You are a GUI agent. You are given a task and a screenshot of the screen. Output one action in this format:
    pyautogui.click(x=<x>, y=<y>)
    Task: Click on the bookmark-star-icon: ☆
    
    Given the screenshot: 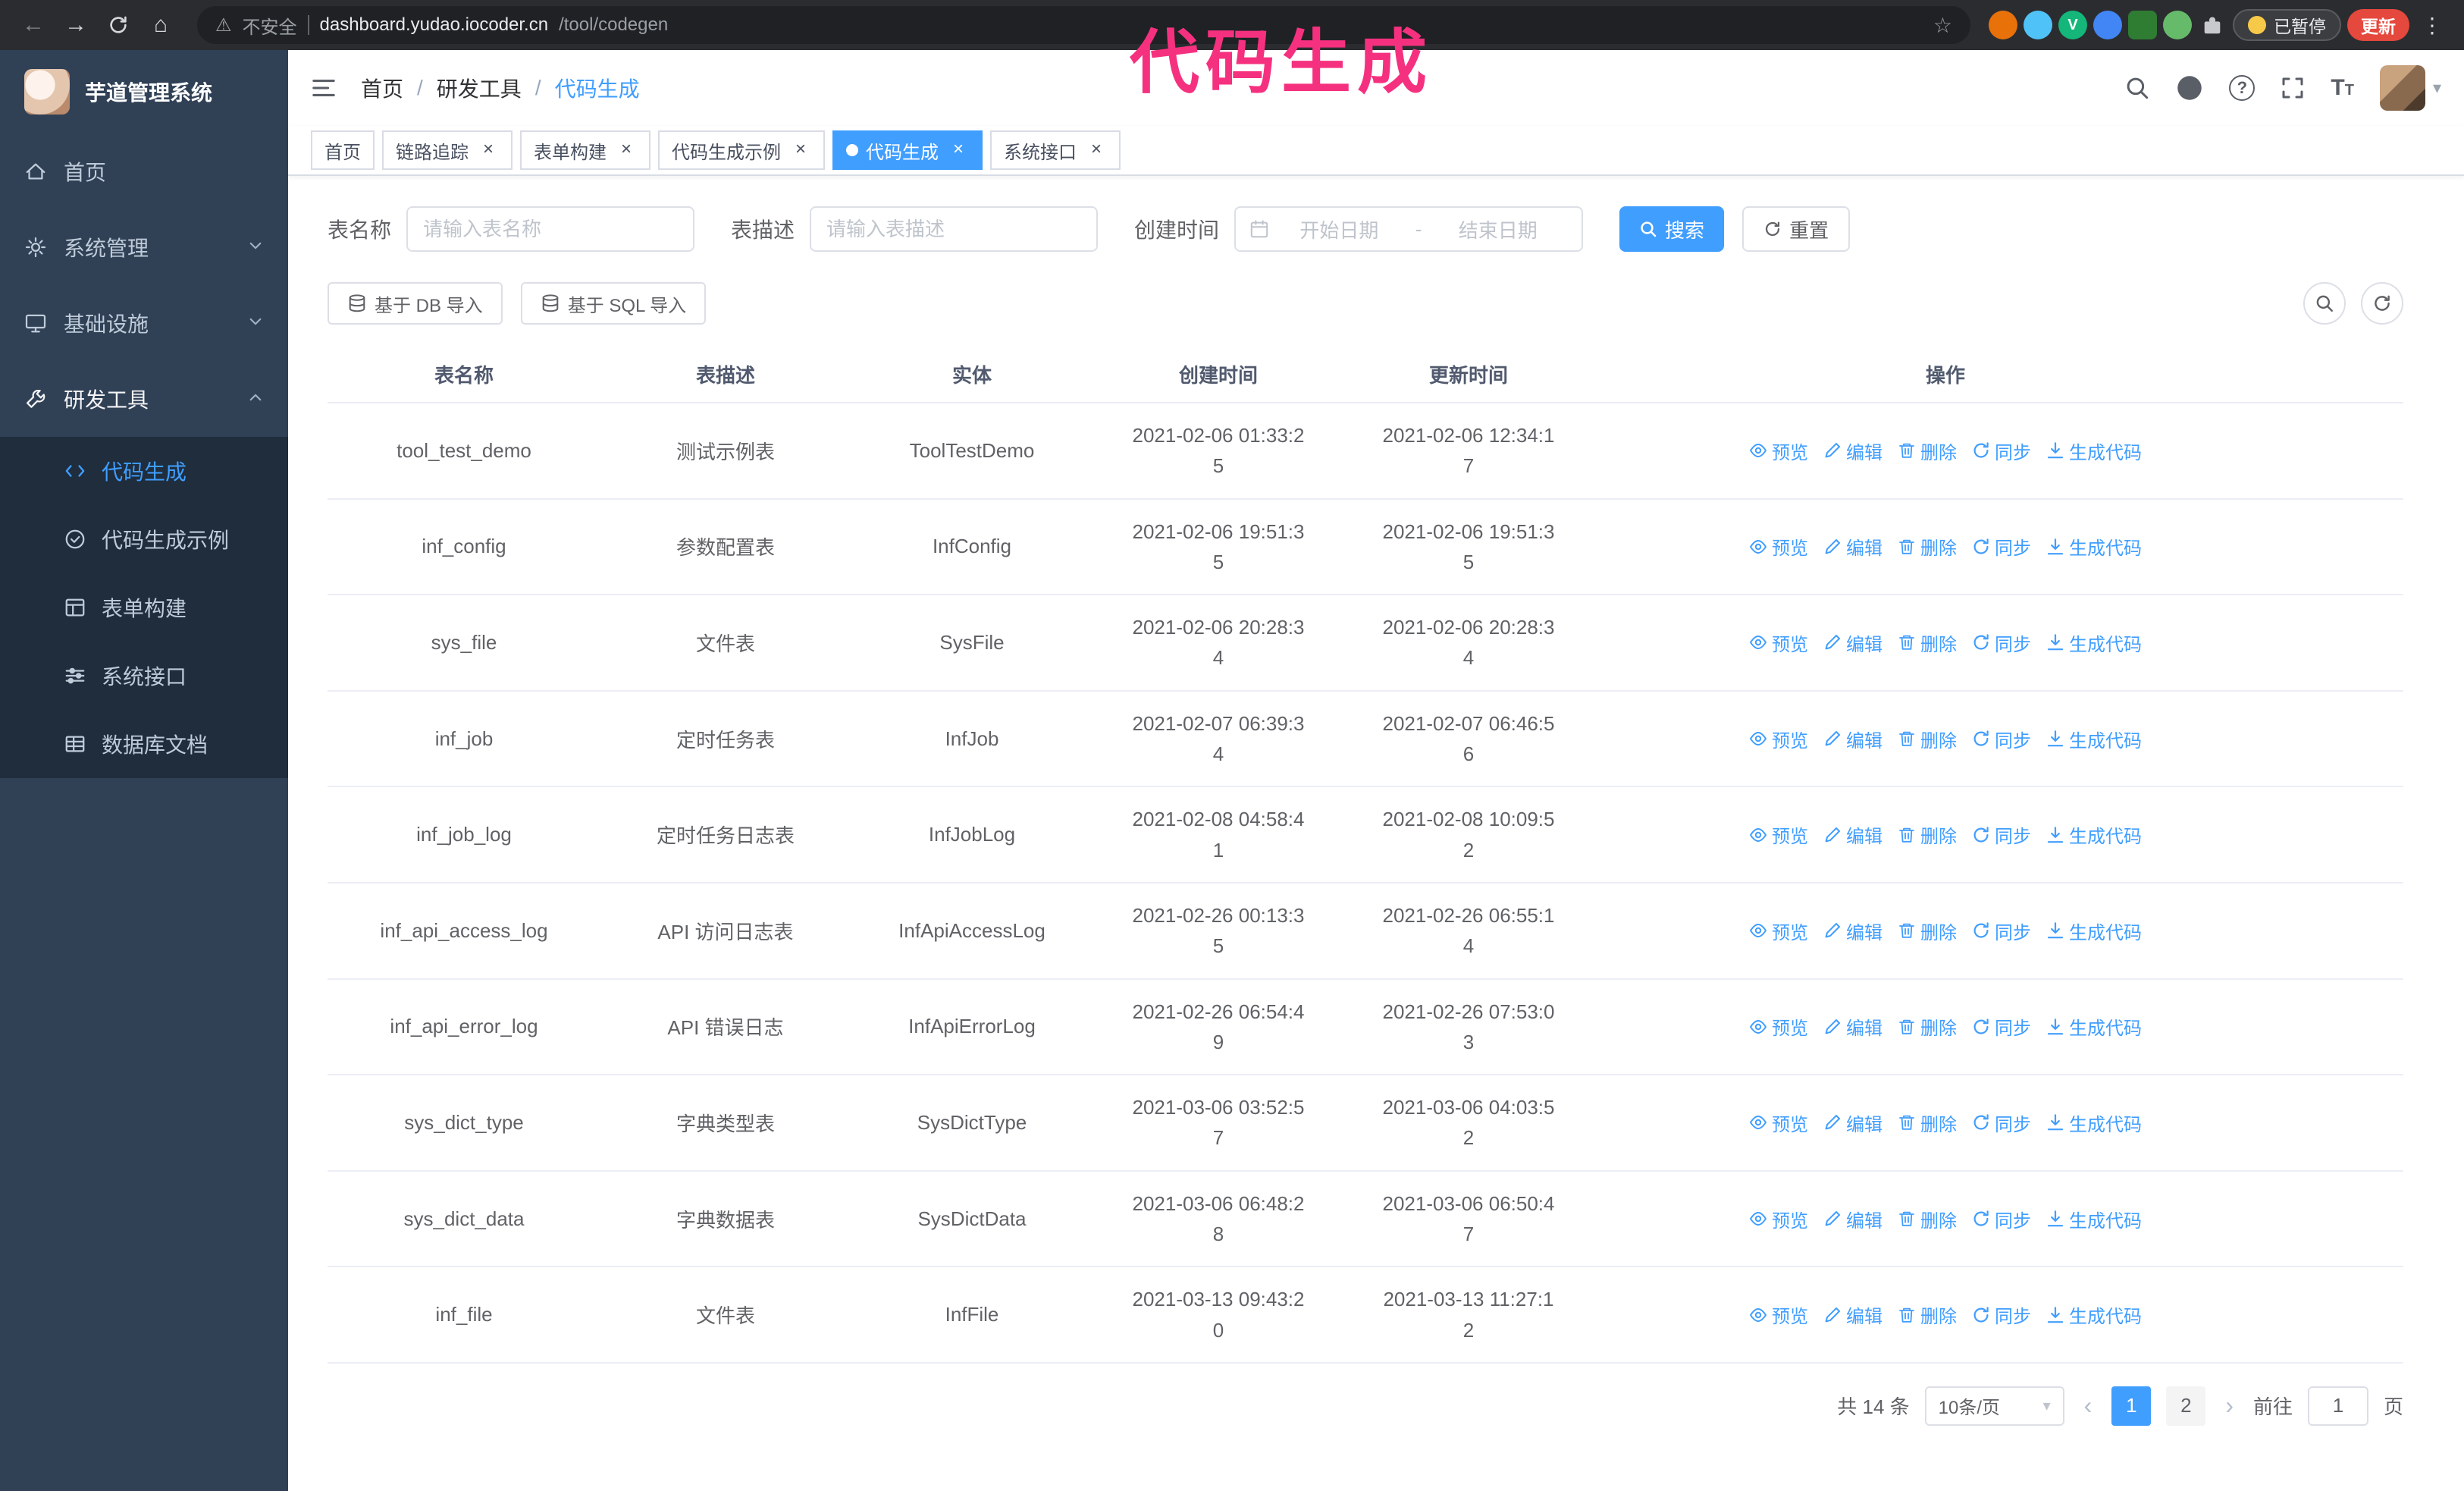 What is the action you would take?
    pyautogui.click(x=1943, y=25)
    